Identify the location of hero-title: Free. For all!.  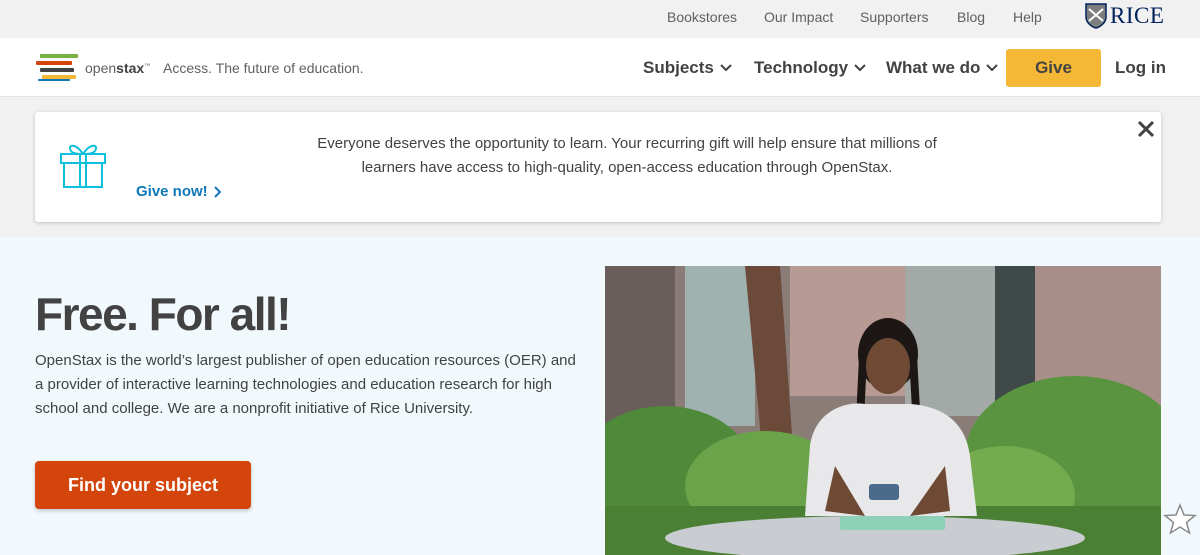
(163, 314).